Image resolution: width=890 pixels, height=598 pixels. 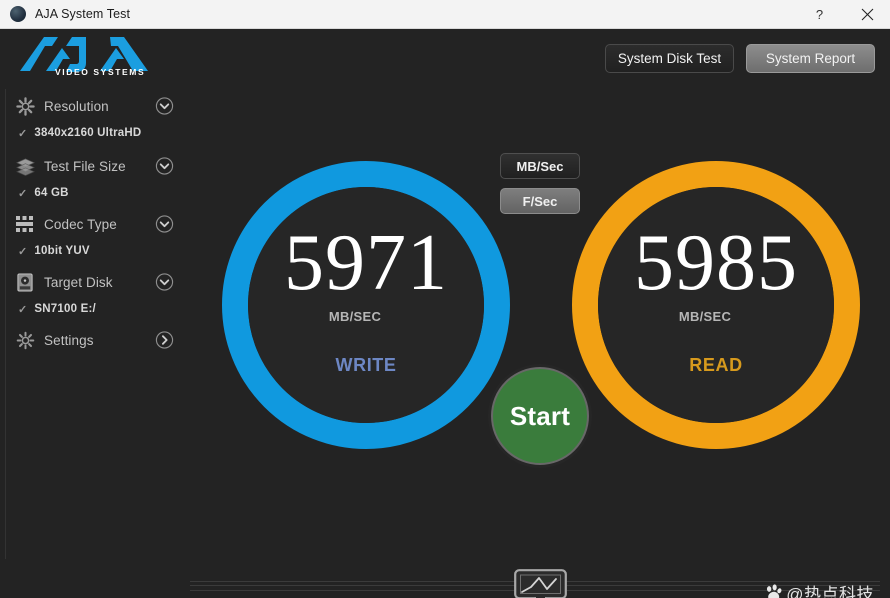 I want to click on sidebar-label-codec-type: Codec Type, so click(x=80, y=224).